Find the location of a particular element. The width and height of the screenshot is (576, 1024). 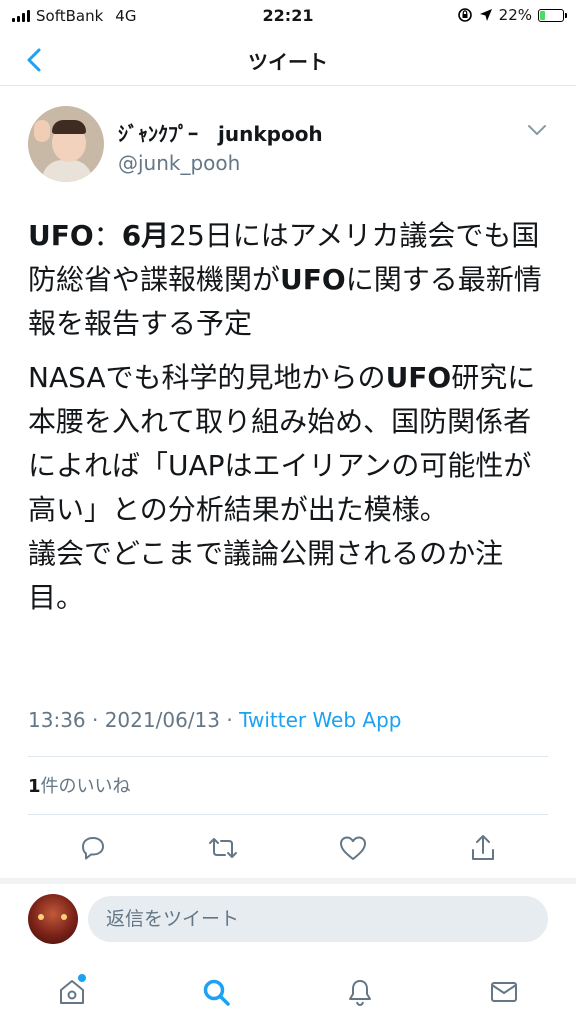

retweet-button is located at coordinates (223, 848).